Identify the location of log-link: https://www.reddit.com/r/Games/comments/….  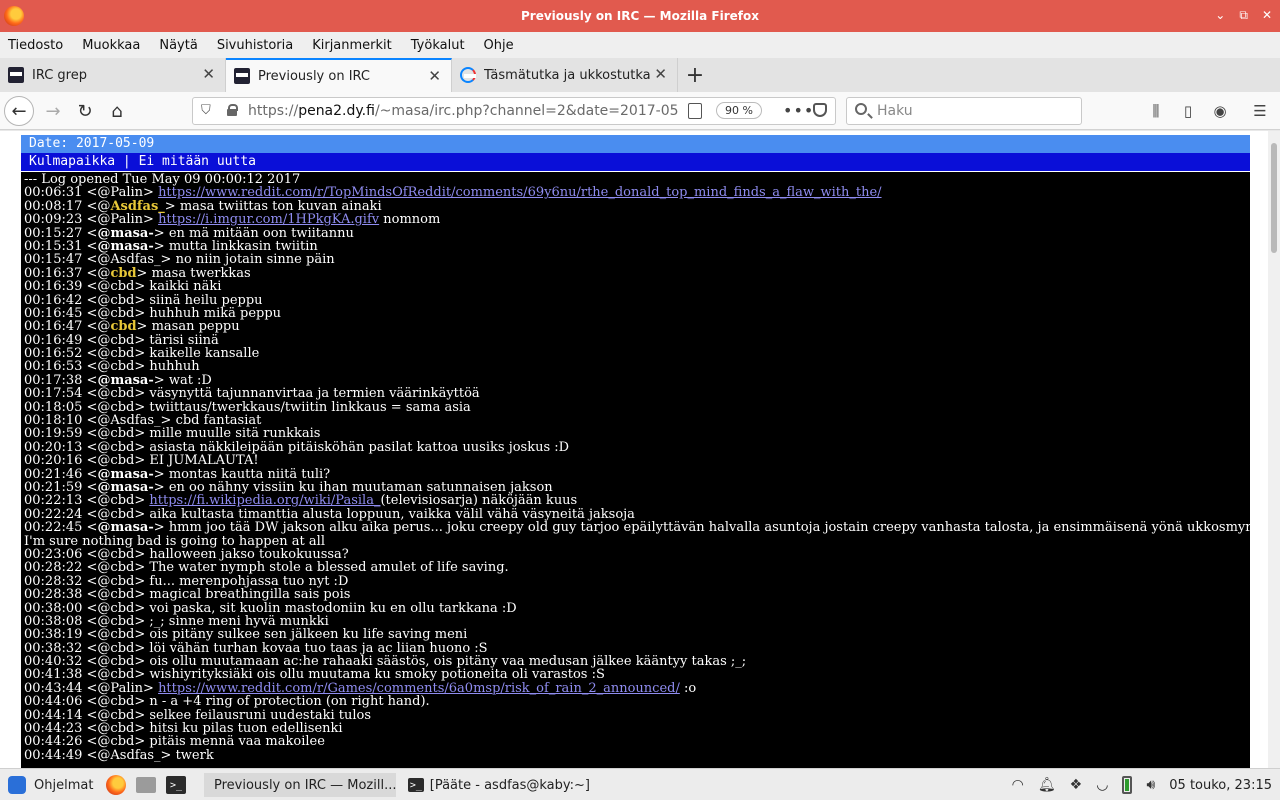
(419, 688).